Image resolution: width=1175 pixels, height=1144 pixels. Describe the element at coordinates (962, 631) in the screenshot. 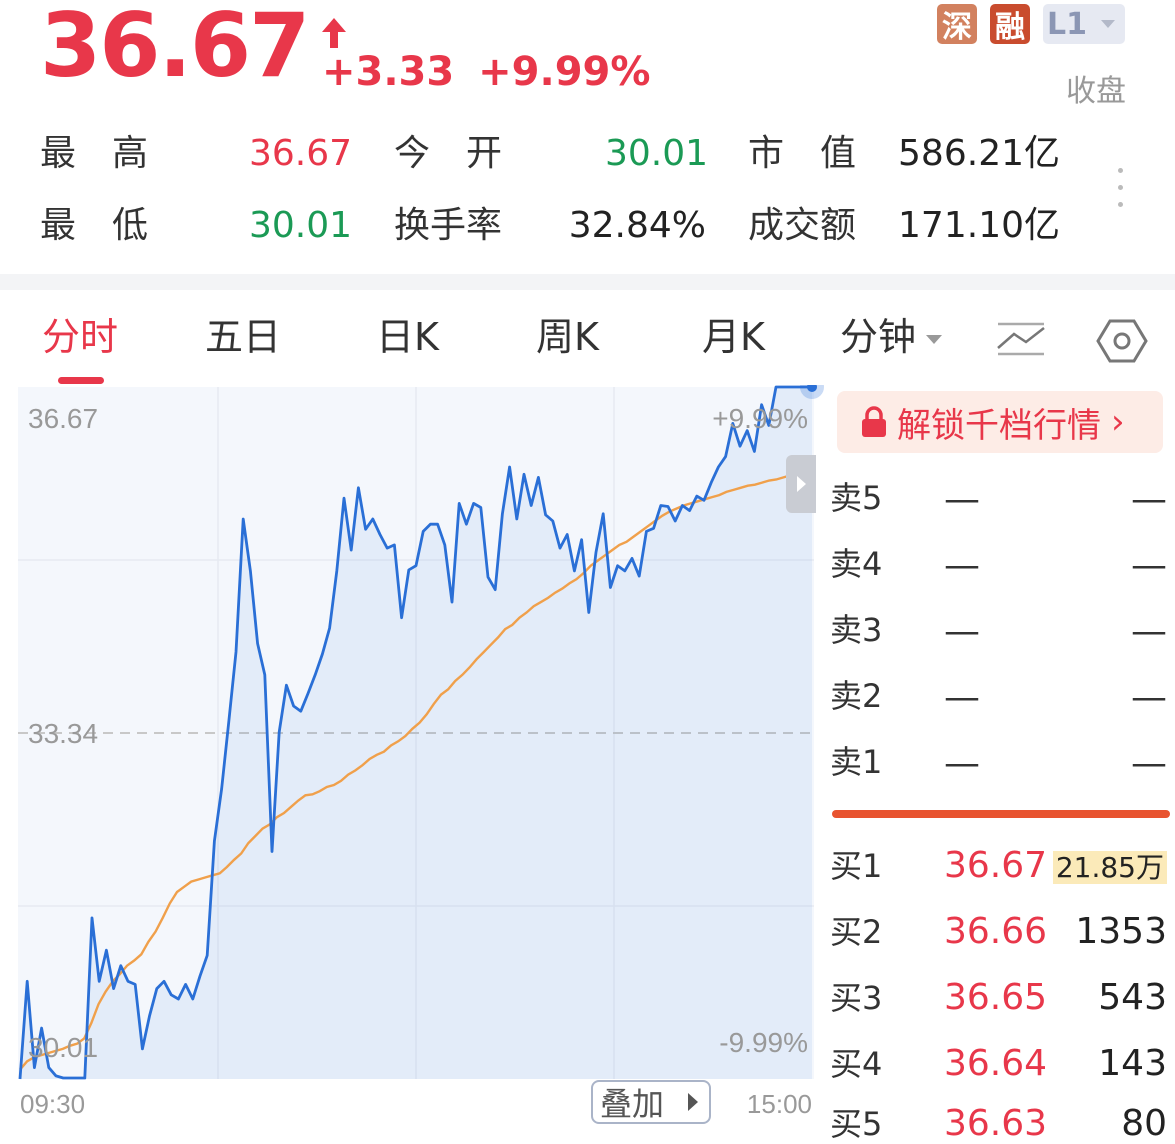

I see `ask-3-price: —` at that location.